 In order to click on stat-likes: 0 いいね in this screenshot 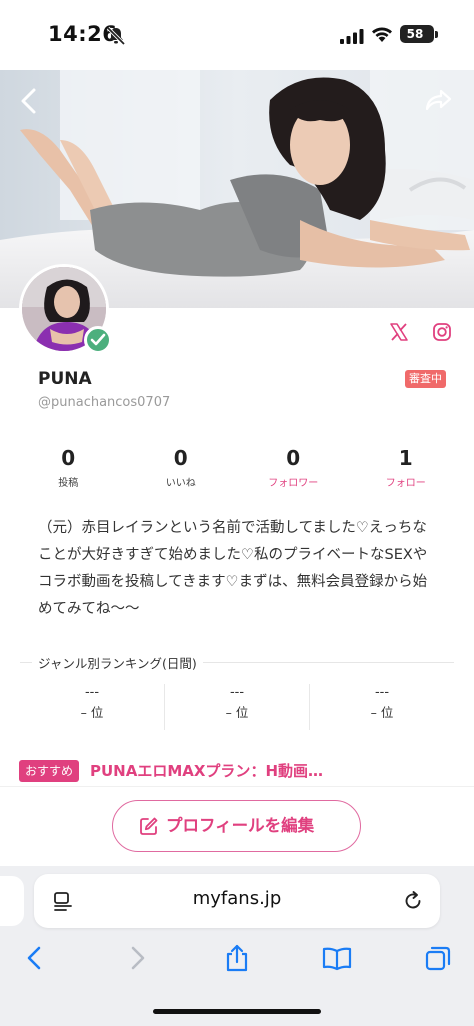, I will do `click(181, 469)`.